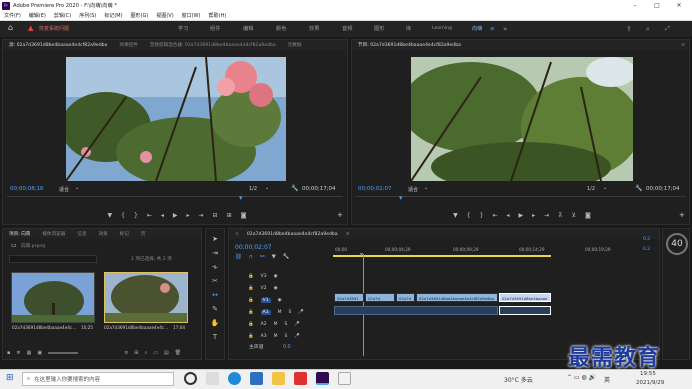  I want to click on eye-icon: ◉, so click(276, 276).